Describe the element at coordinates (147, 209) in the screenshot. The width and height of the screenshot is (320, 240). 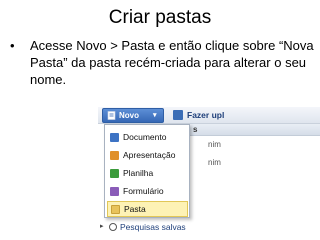
I see `menu-item-folder: Pasta` at that location.